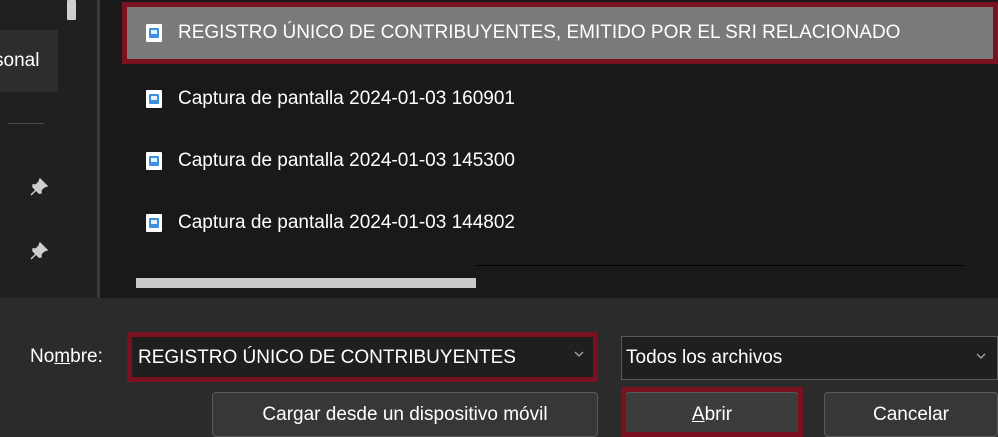 The height and width of the screenshot is (437, 998). What do you see at coordinates (327, 357) in the screenshot?
I see `file-name-value: REGISTRO ÚNICO DE CONTRIBUYENTES` at bounding box center [327, 357].